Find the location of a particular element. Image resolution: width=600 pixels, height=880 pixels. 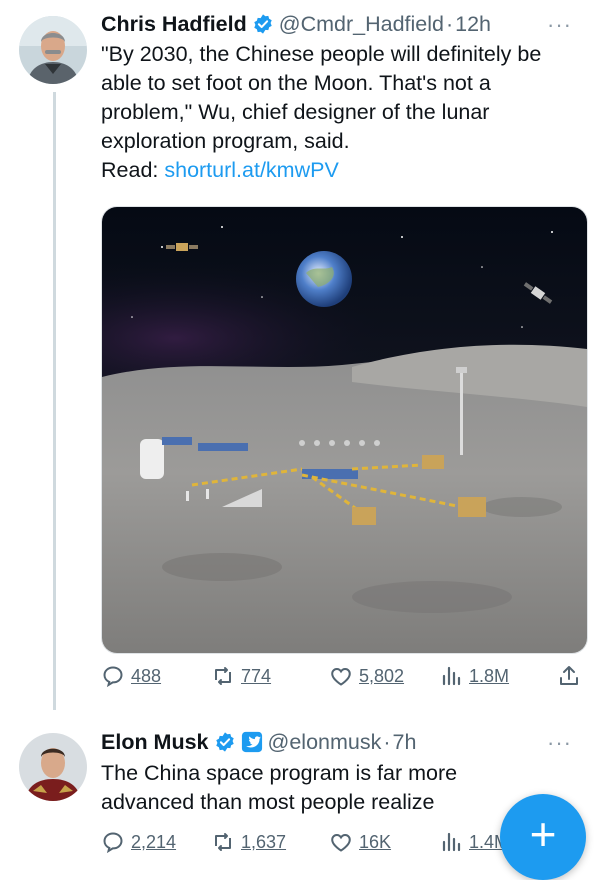

compose-tweet-button: + is located at coordinates (543, 837).